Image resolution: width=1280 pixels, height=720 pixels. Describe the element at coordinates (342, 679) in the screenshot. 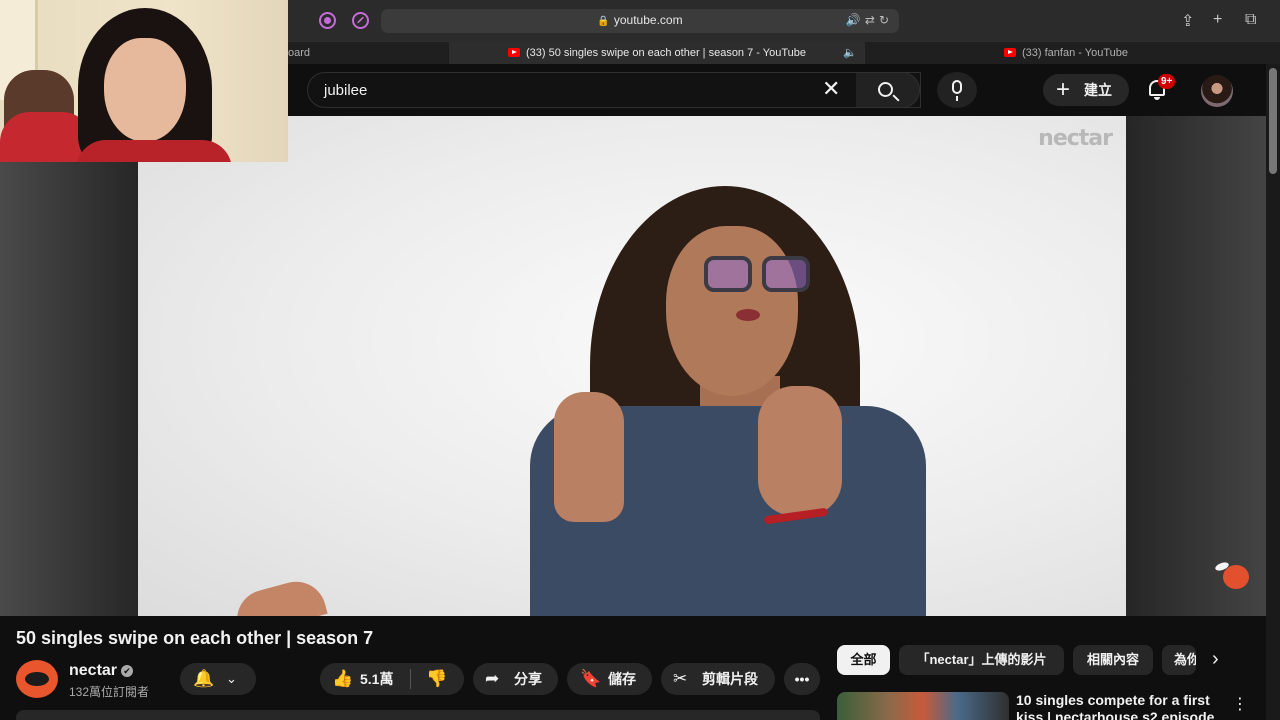

I see `like-icon: 👍` at that location.